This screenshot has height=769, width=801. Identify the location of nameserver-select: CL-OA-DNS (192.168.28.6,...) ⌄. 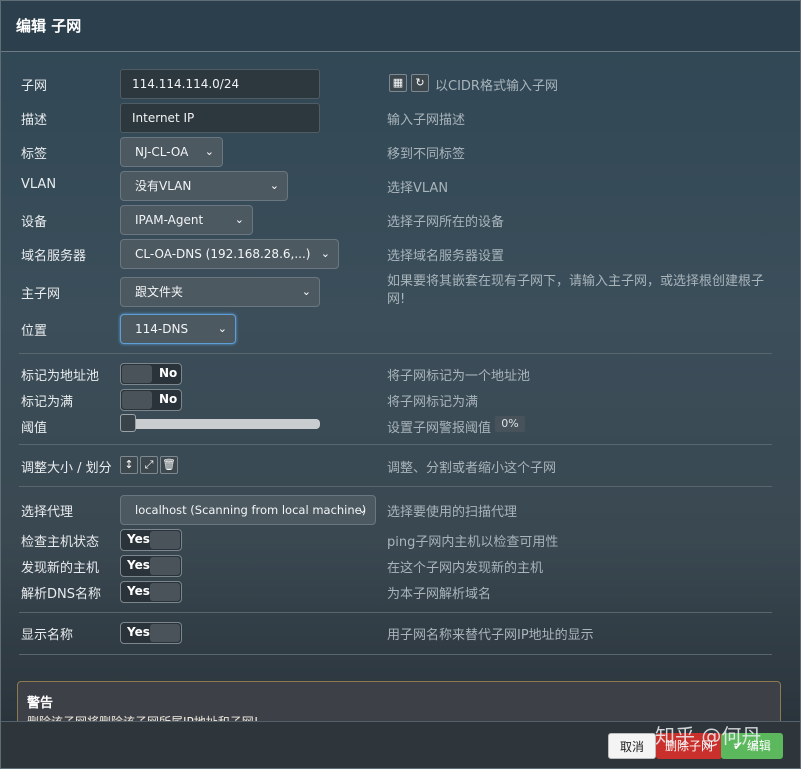
(229, 254).